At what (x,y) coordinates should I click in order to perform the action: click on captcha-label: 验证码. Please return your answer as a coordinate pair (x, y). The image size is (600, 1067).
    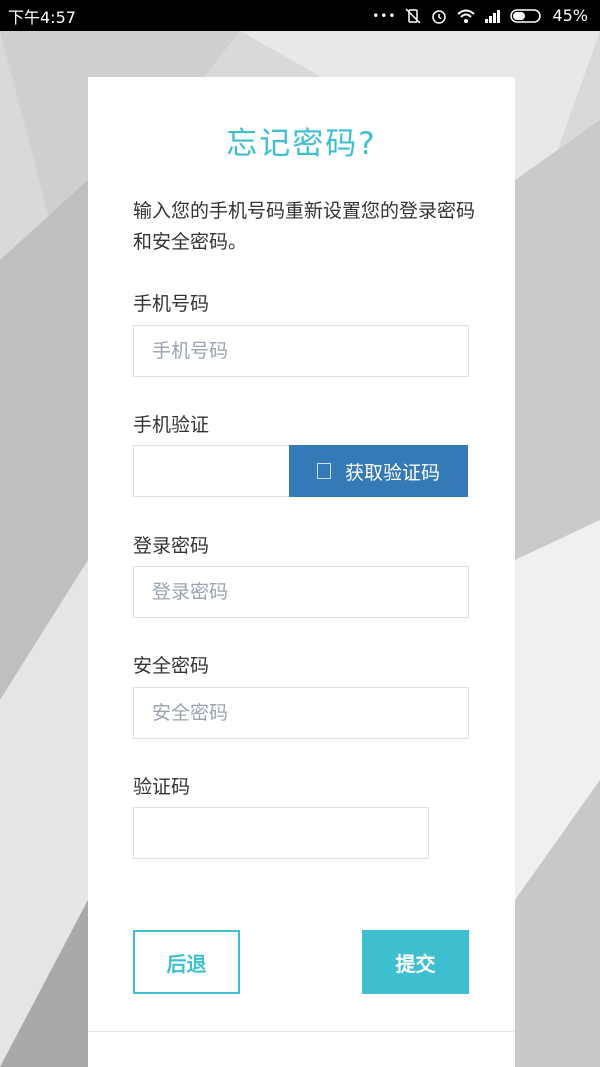
    Looking at the image, I should click on (162, 787).